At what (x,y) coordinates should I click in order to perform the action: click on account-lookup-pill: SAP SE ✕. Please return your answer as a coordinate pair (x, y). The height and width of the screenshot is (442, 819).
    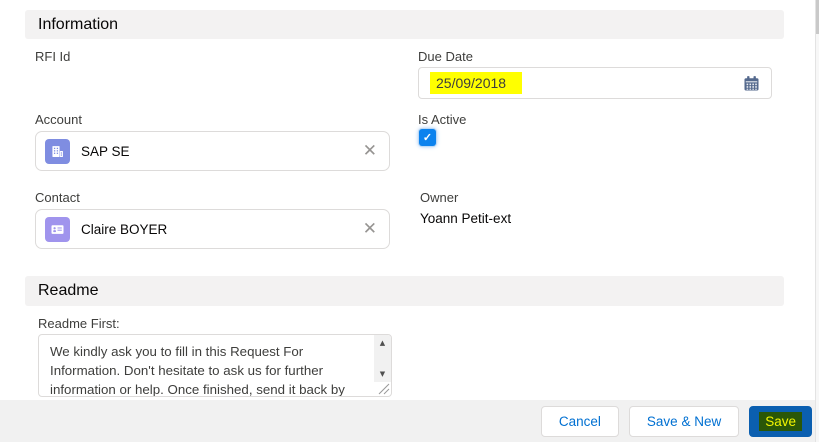
    Looking at the image, I should click on (212, 151).